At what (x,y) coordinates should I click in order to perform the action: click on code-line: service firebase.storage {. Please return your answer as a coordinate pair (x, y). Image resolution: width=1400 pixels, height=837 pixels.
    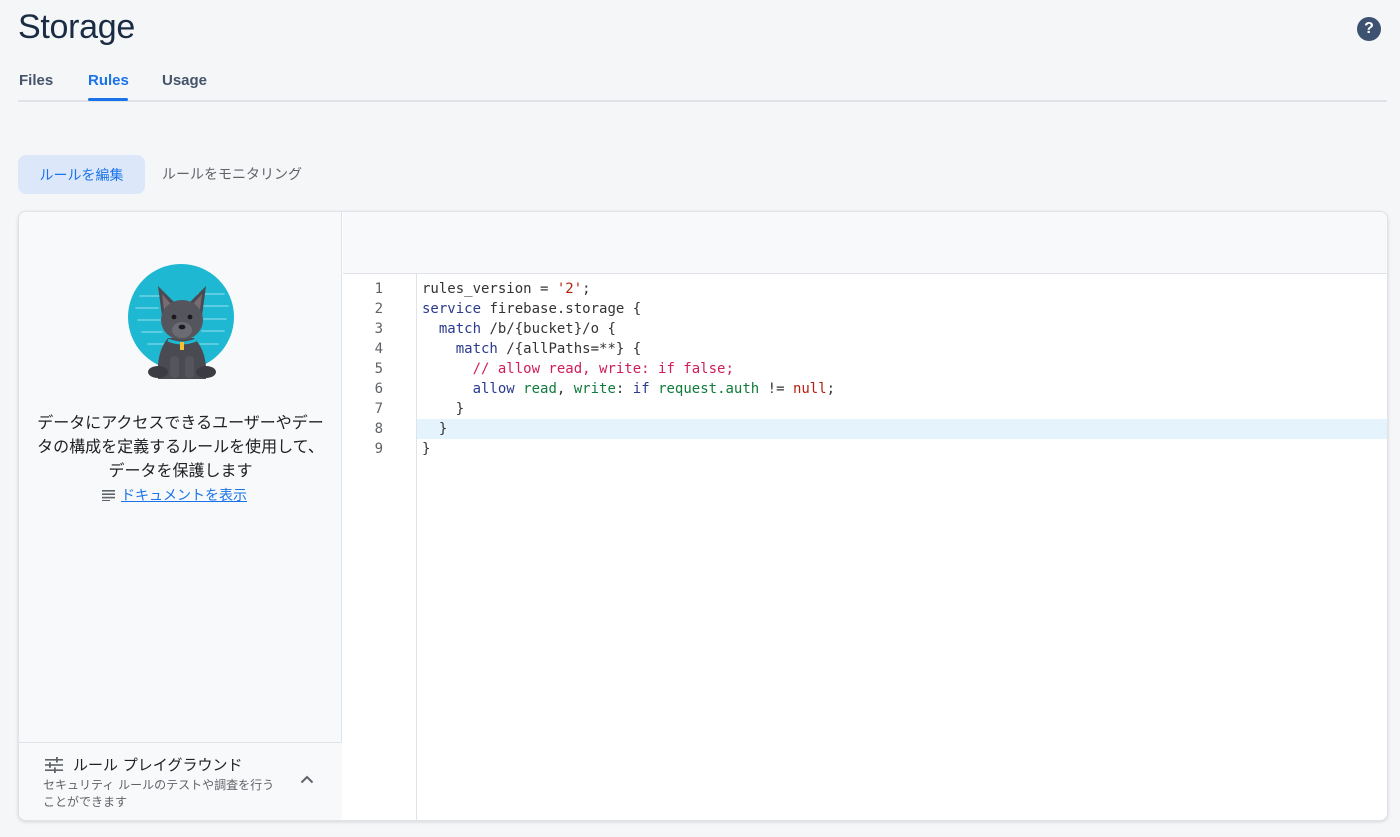
    Looking at the image, I should click on (532, 309).